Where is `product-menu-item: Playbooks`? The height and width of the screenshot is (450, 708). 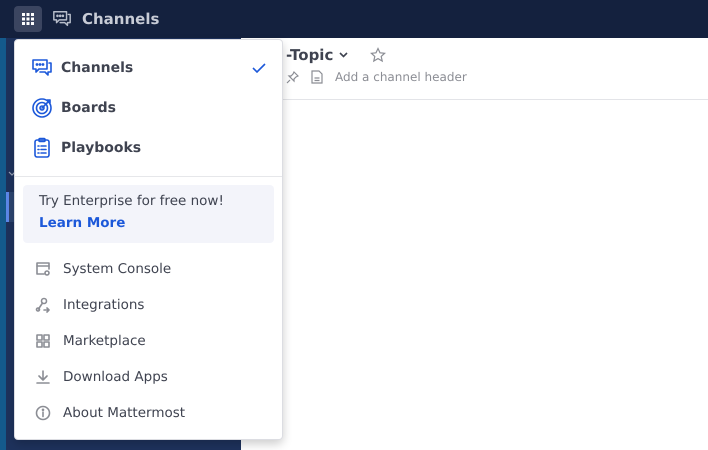
product-menu-item: Playbooks is located at coordinates (148, 148).